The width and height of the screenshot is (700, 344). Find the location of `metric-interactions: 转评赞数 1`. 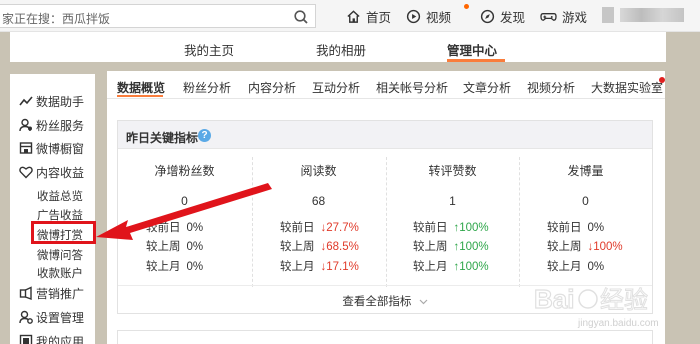

metric-interactions: 转评赞数 1 is located at coordinates (452, 185).